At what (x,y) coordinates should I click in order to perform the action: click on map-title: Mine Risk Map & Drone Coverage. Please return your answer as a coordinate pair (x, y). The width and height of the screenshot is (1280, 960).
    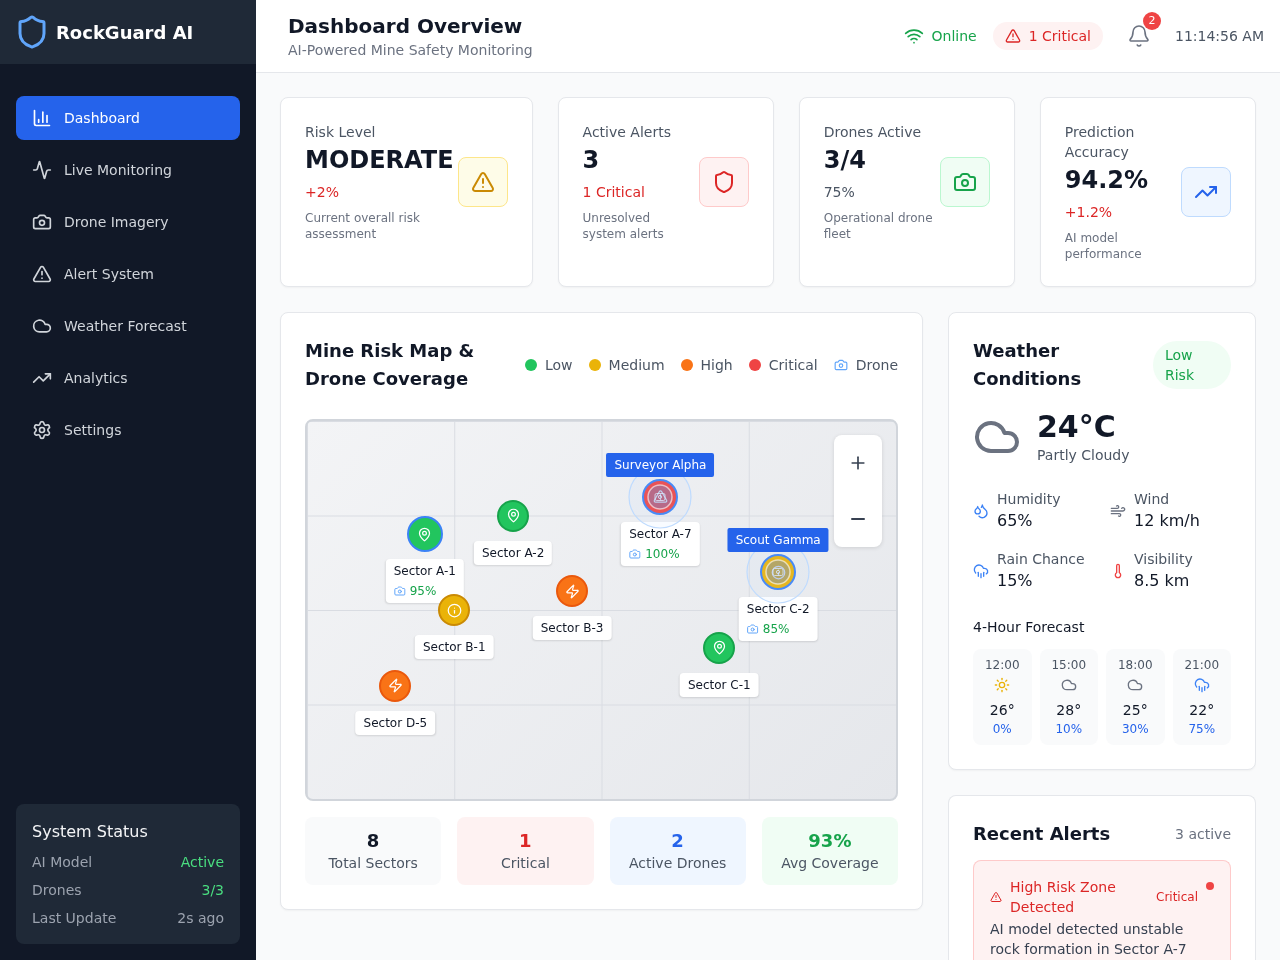
    Looking at the image, I should click on (390, 365).